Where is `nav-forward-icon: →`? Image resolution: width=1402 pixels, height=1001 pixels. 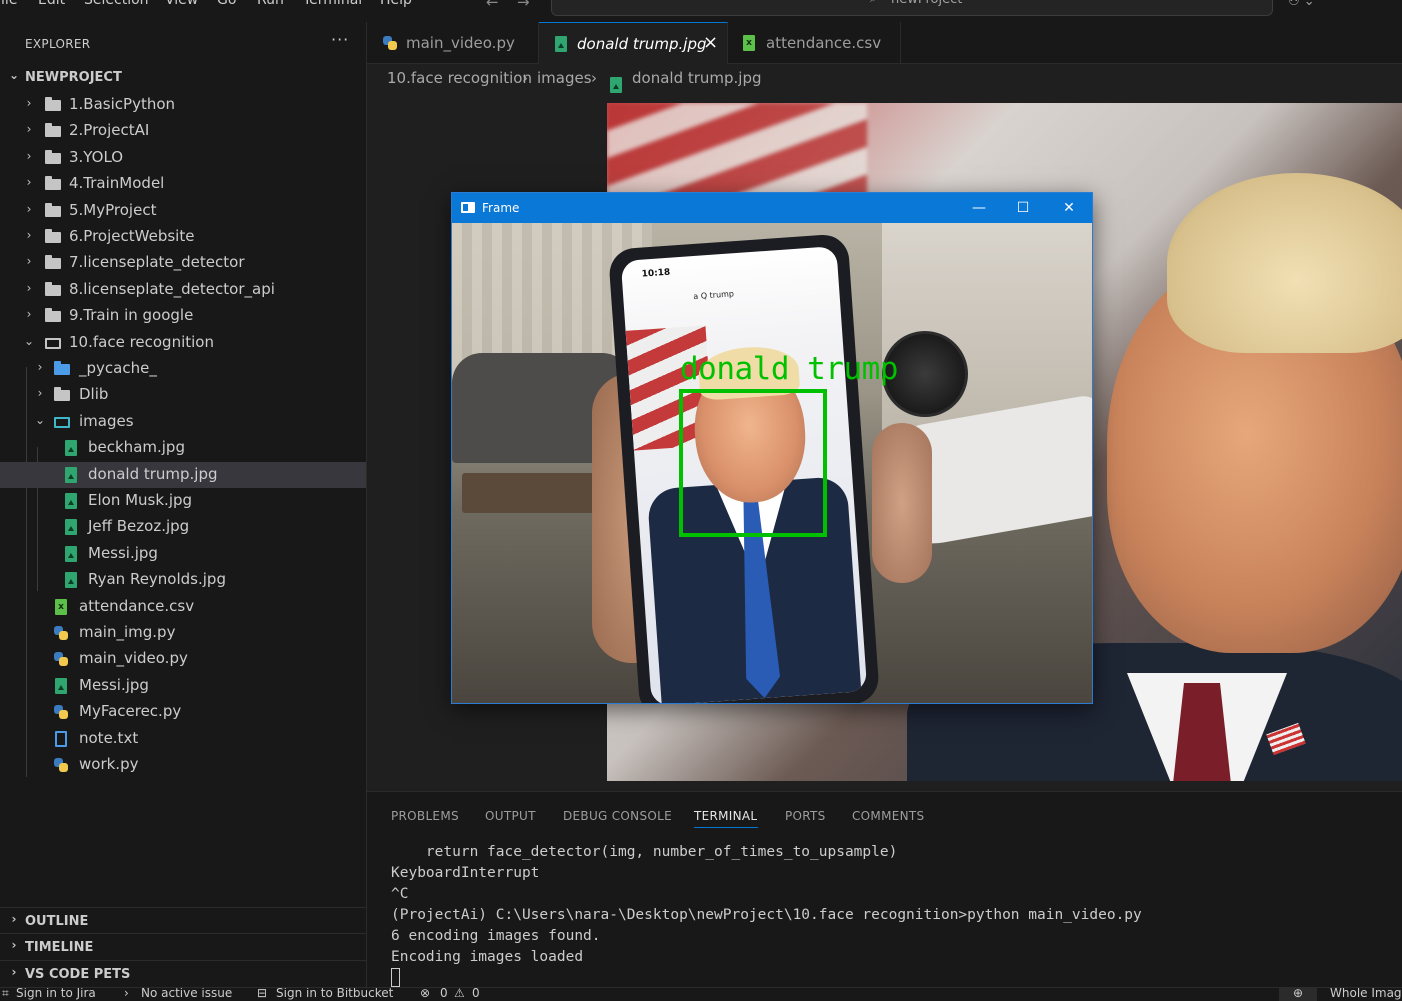
nav-forward-icon: → is located at coordinates (523, 5).